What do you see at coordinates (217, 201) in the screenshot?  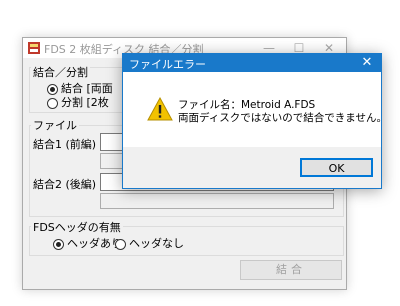 I see `merge2-info-field` at bounding box center [217, 201].